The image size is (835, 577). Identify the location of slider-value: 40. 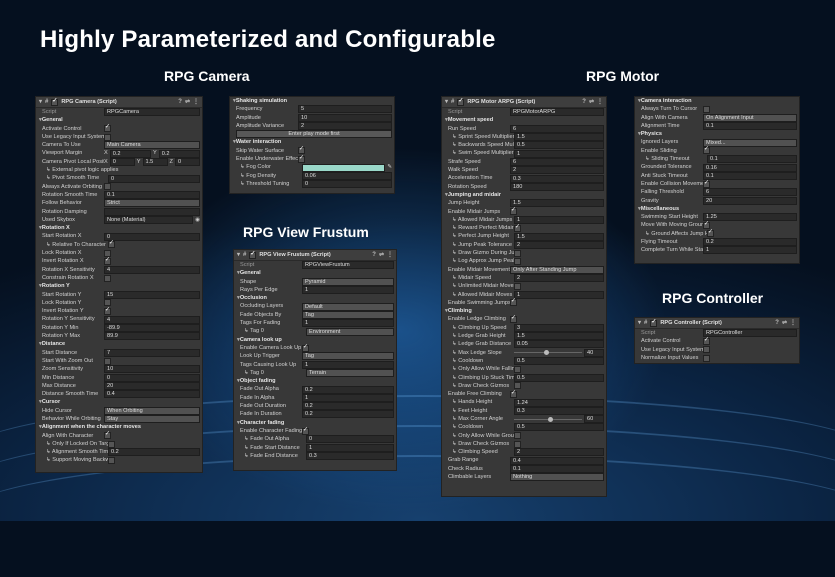
(594, 352).